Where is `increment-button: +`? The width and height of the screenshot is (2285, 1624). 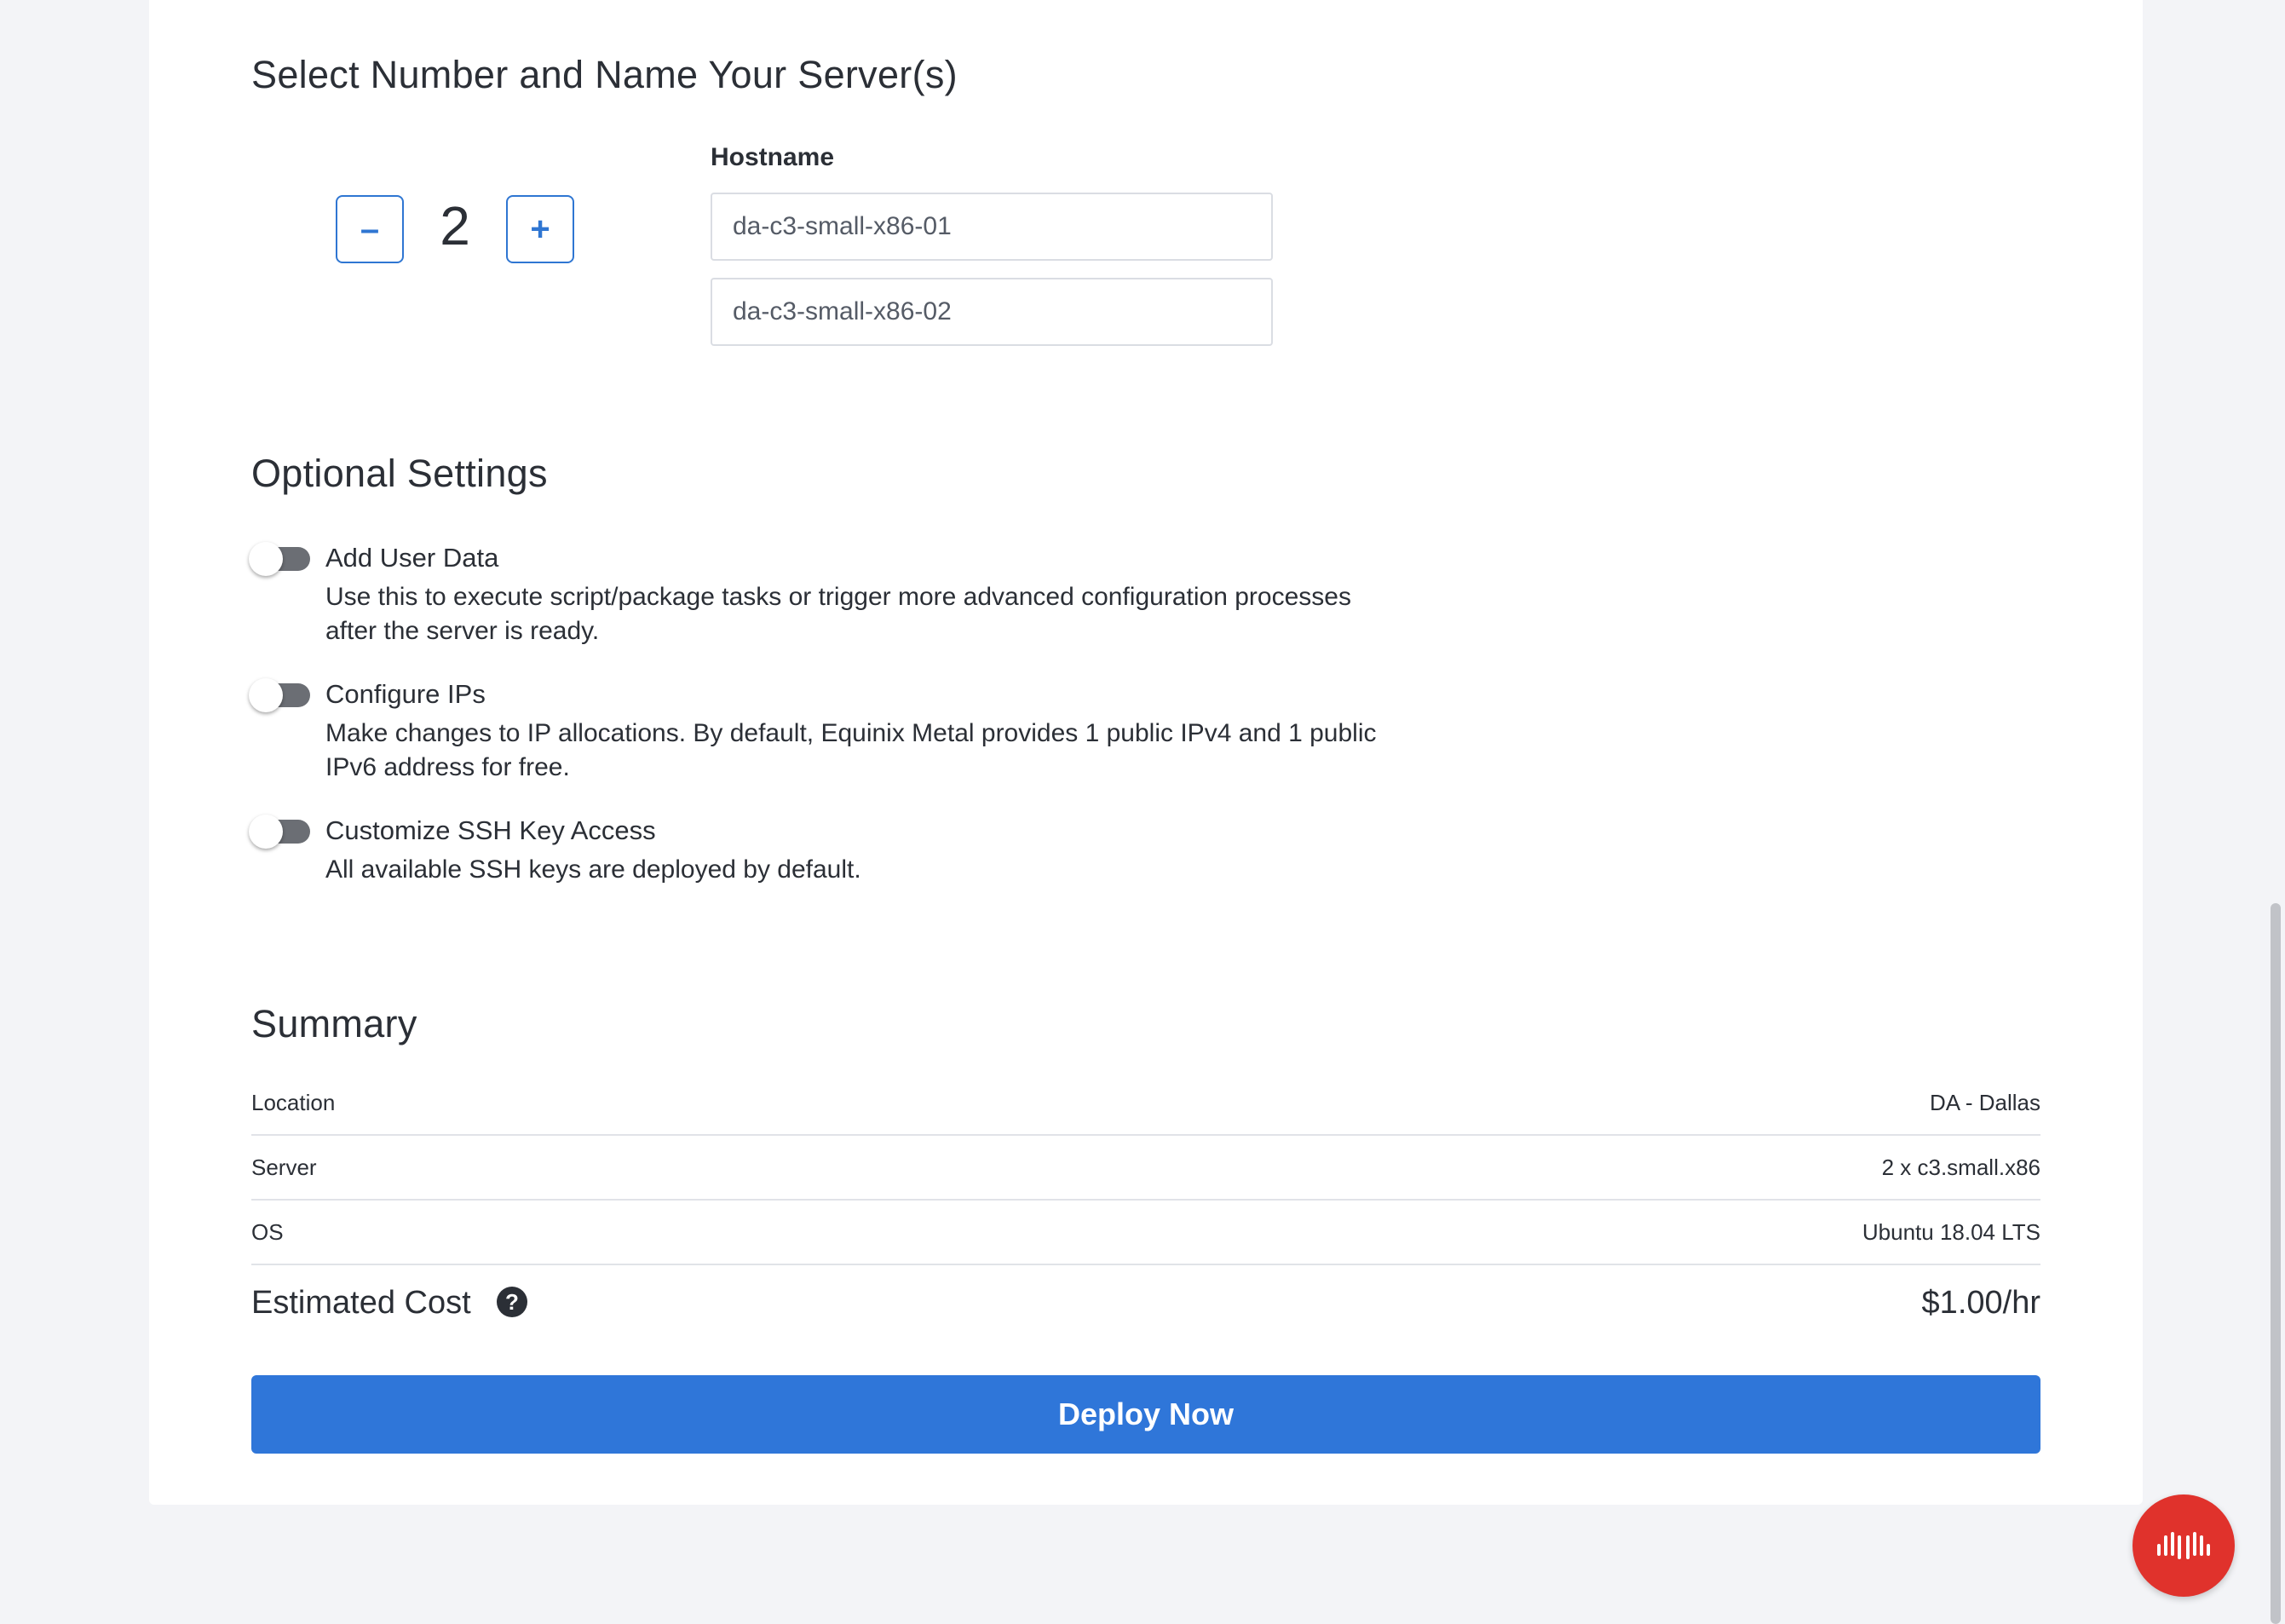
increment-button: + is located at coordinates (540, 229).